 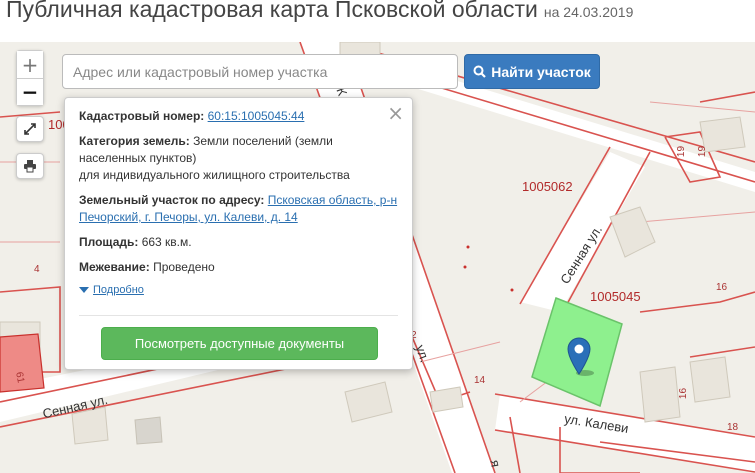 What do you see at coordinates (332, 200) in the screenshot?
I see `address-link: Псковская область, р-н` at bounding box center [332, 200].